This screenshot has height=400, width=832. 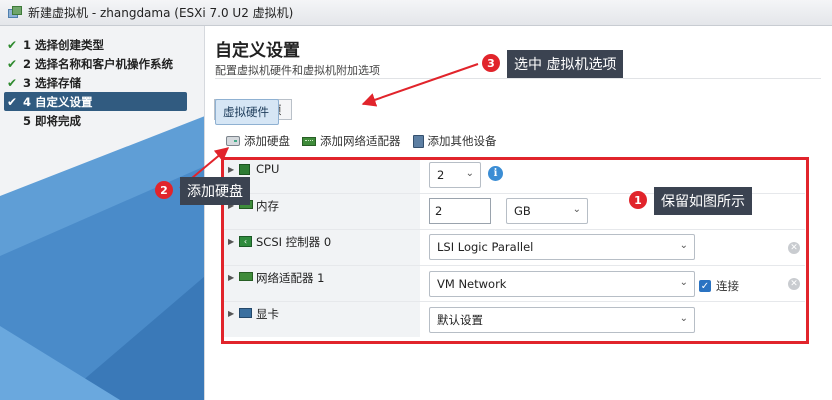 I want to click on step-label: 1 选择创建类型, so click(x=64, y=44).